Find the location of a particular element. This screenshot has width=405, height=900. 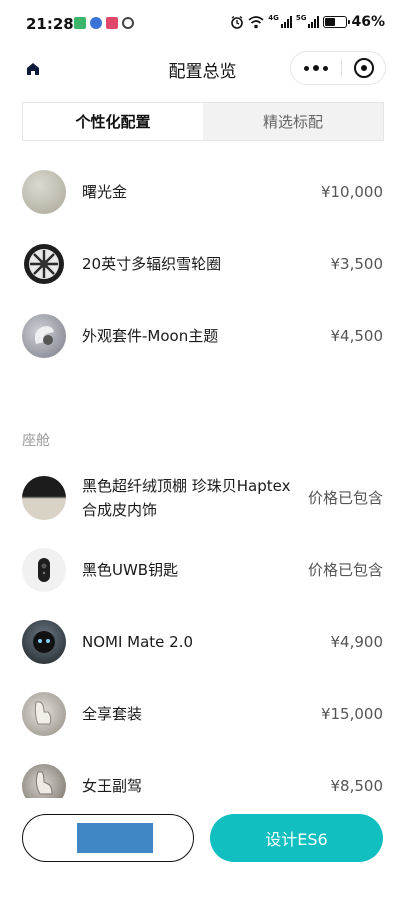

nav-bar: 配置总览 is located at coordinates (202, 68).